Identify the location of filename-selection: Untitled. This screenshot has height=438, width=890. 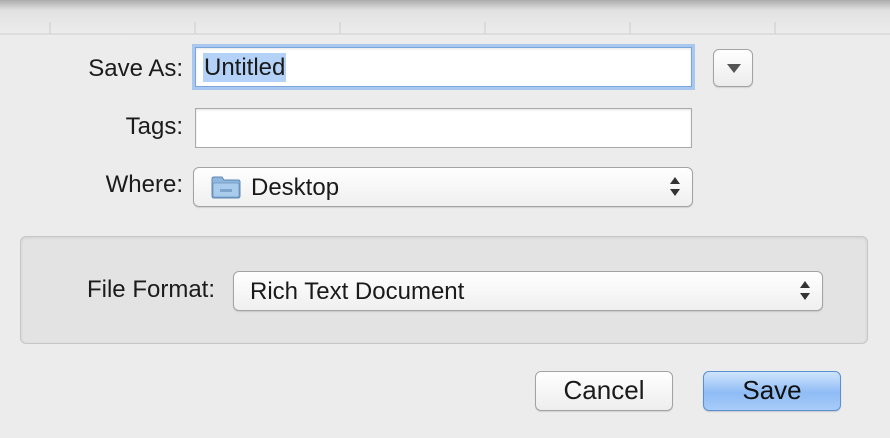
(245, 67).